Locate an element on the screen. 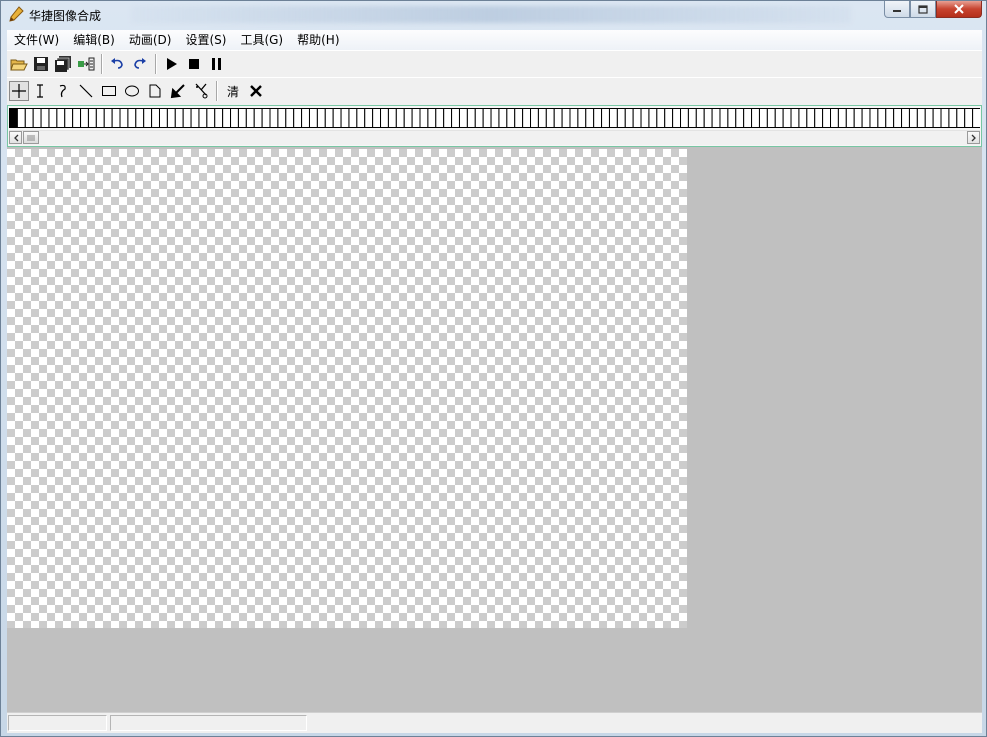 Image resolution: width=987 pixels, height=737 pixels. menu-animation: 动画(D) is located at coordinates (150, 40).